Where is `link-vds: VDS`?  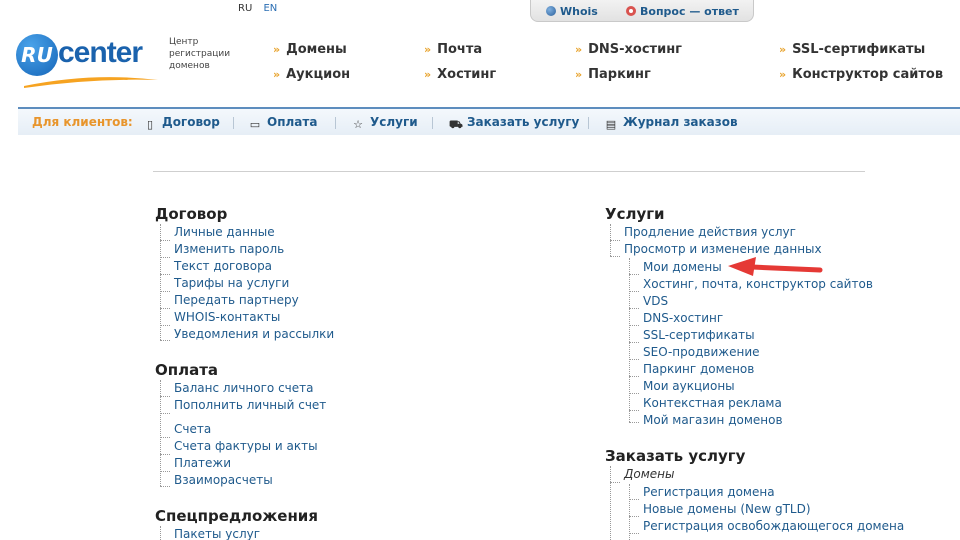 link-vds: VDS is located at coordinates (655, 301).